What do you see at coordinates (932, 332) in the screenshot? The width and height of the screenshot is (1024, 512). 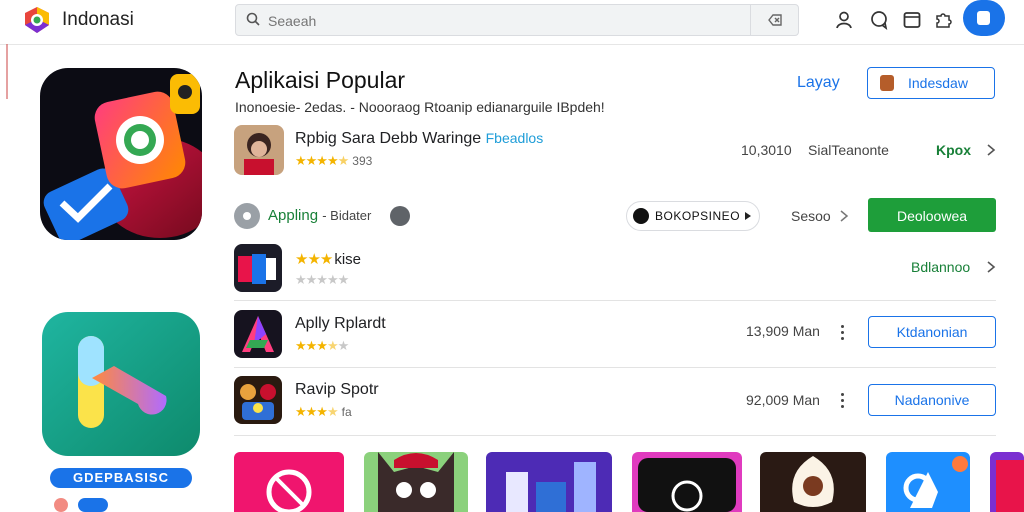 I see `install-button: Ktdanonian` at bounding box center [932, 332].